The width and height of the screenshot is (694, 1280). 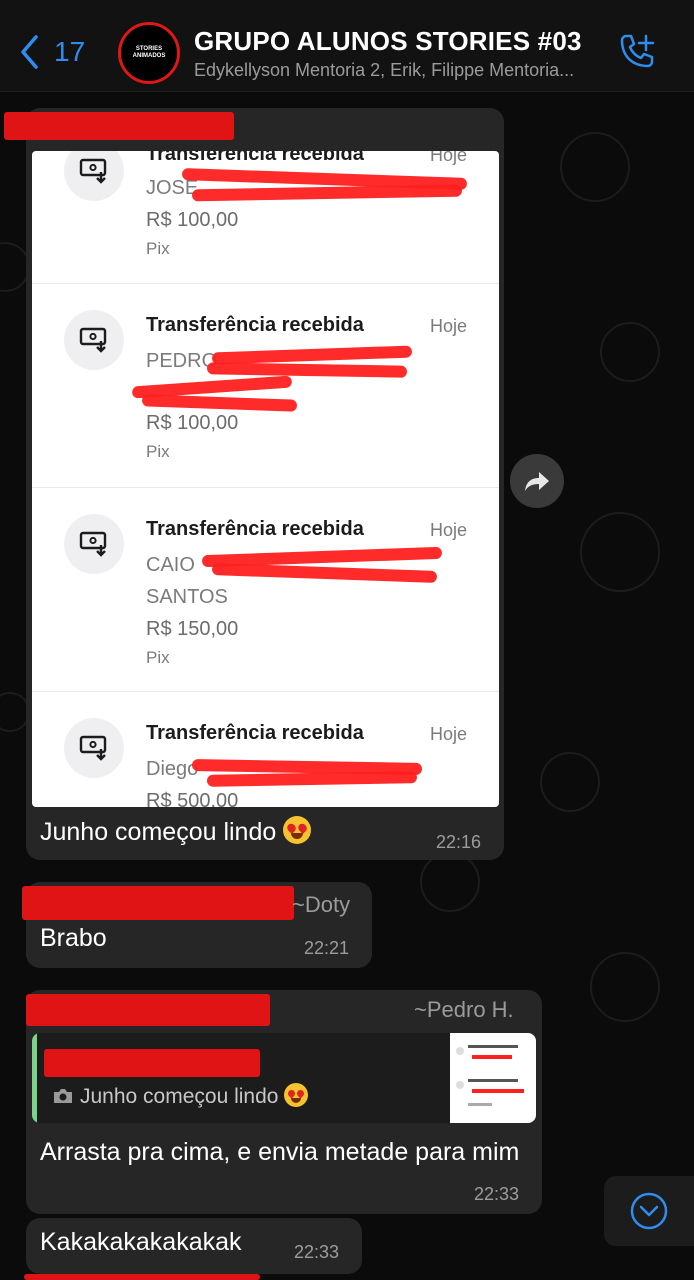 I want to click on forward-button, so click(x=537, y=481).